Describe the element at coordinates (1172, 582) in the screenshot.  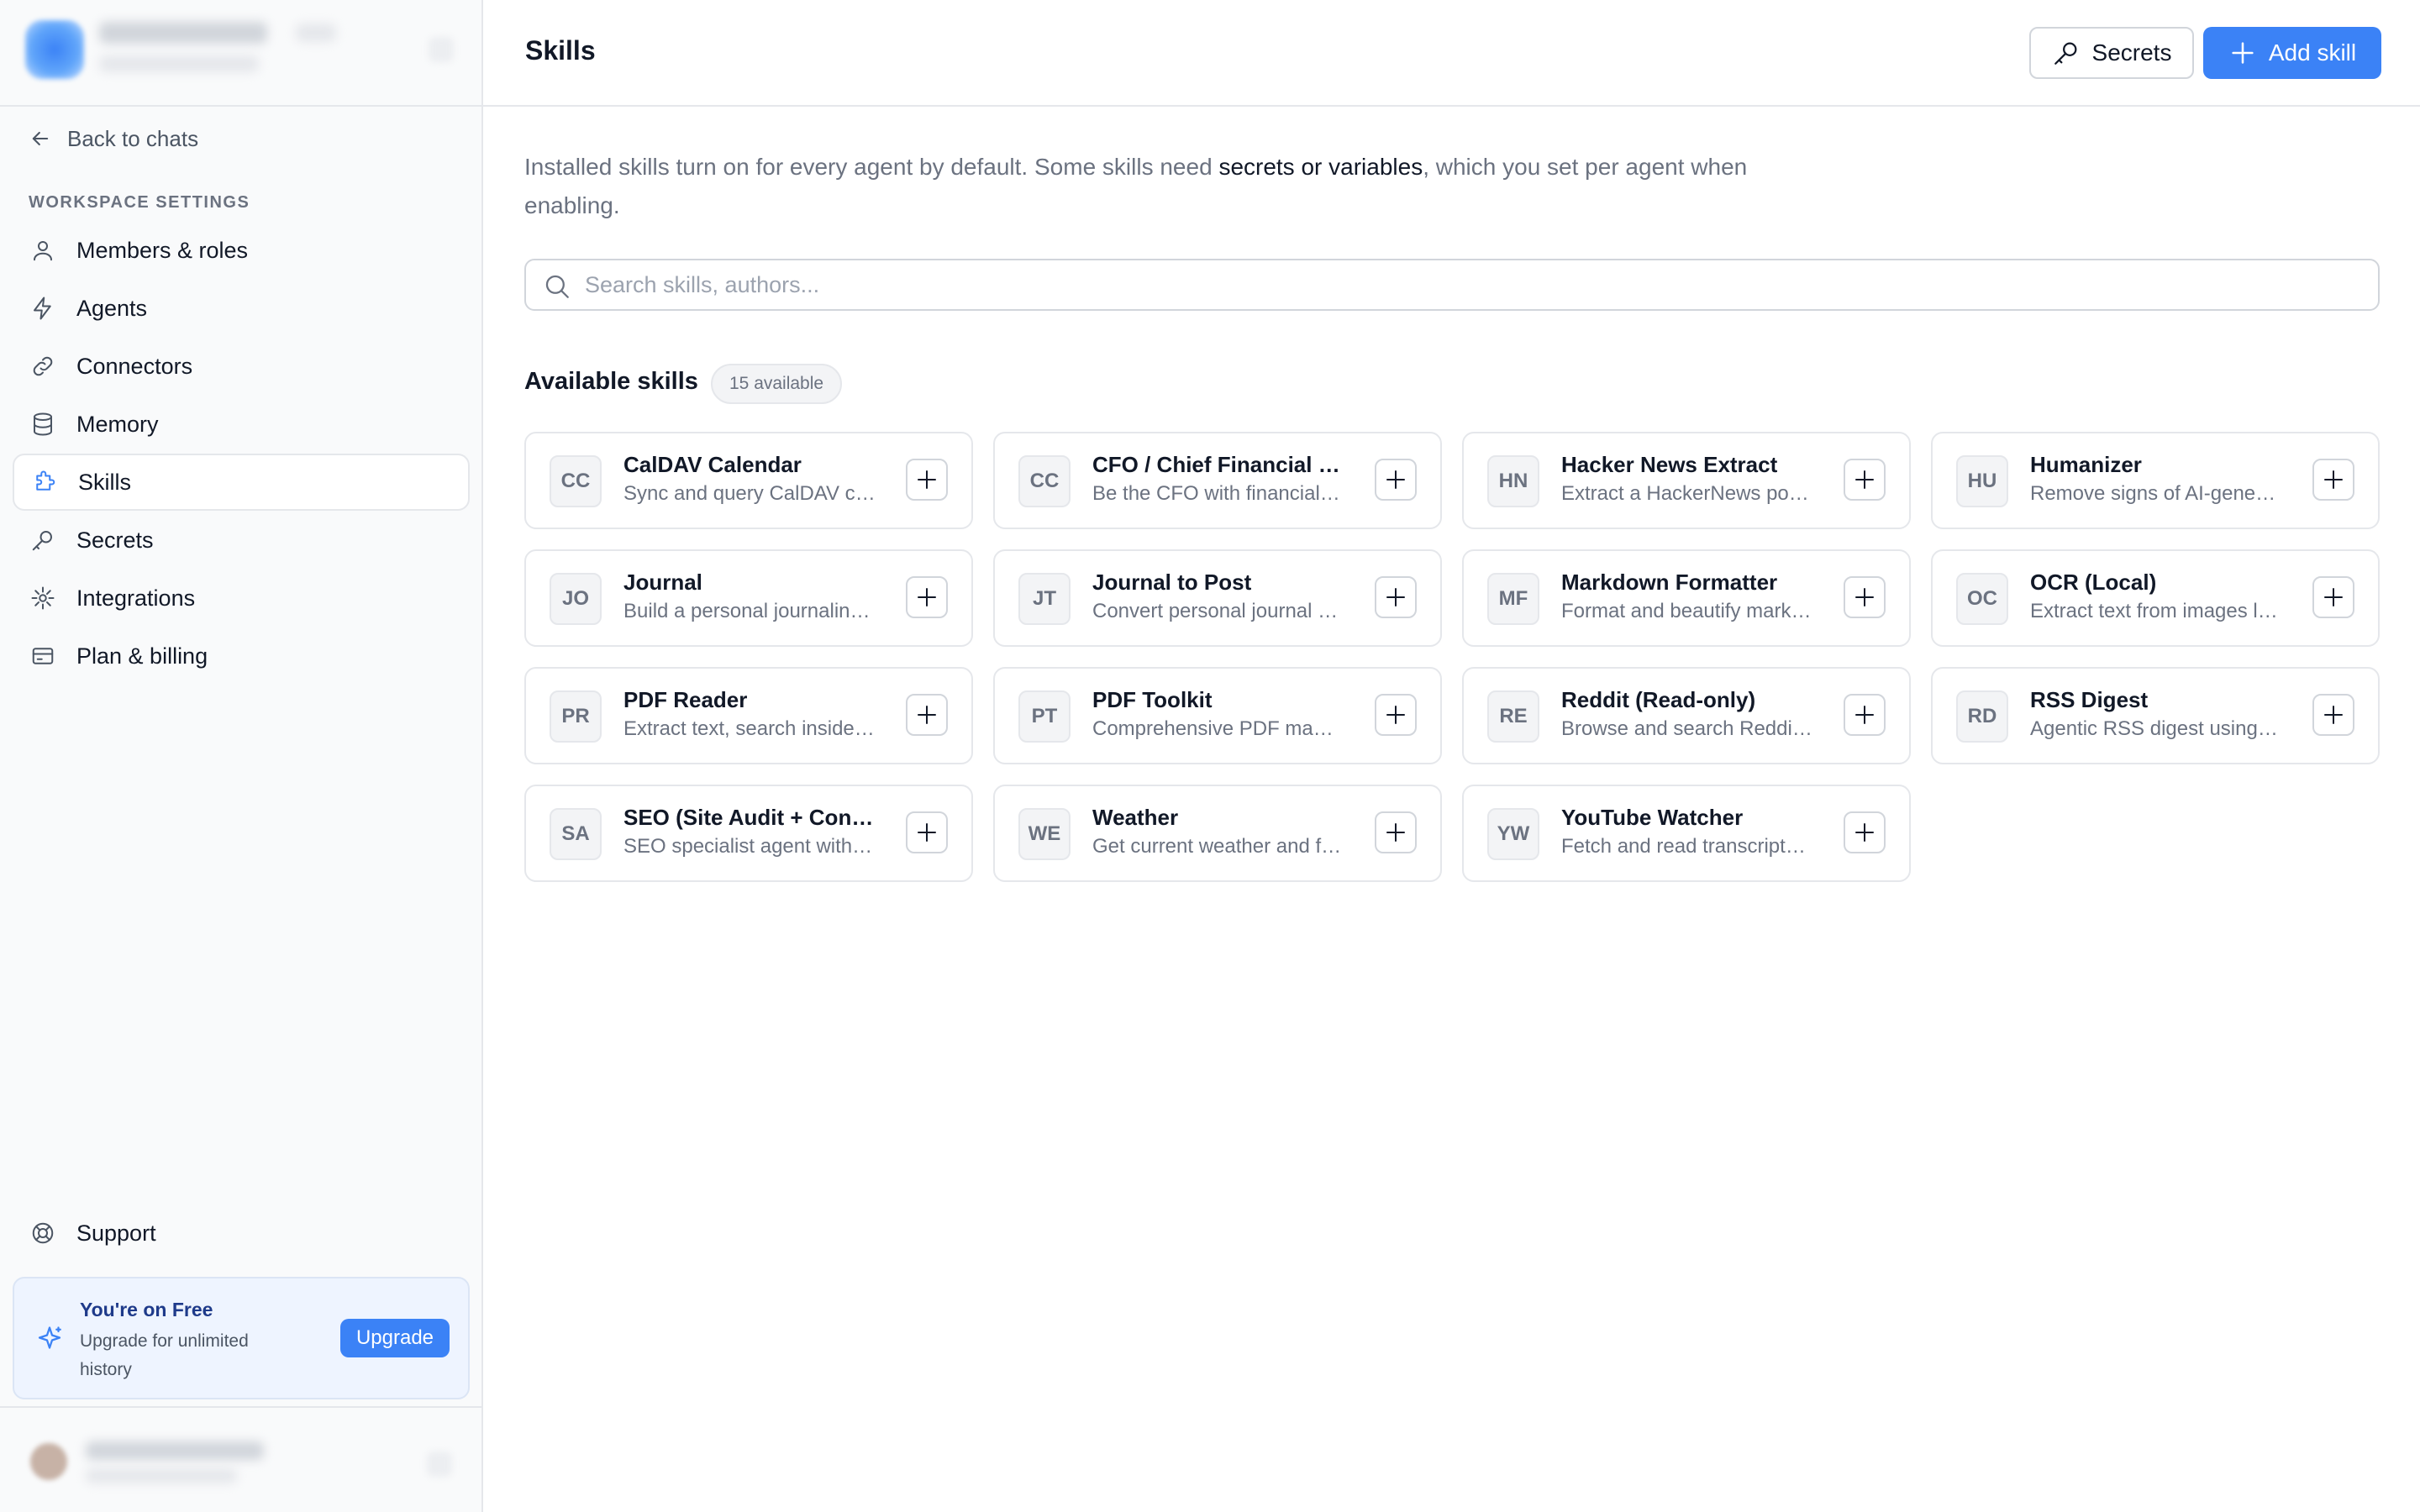
I see `skill-name: Journal to Post` at that location.